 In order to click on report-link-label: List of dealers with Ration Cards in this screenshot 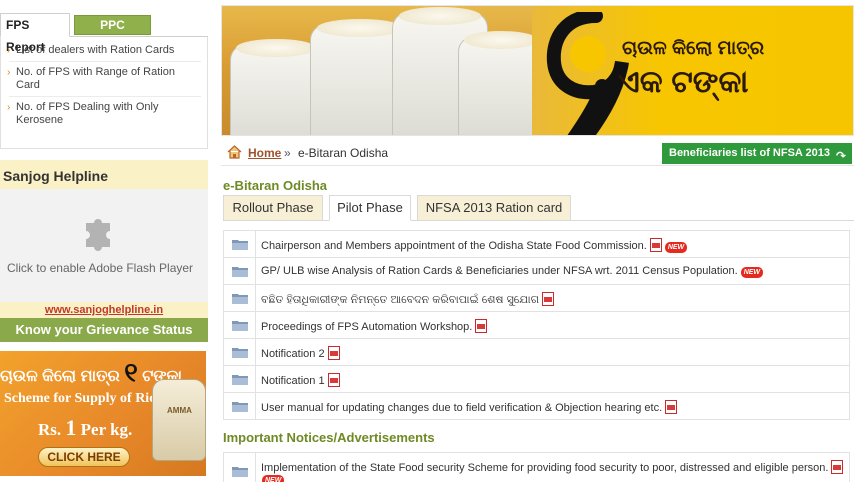, I will do `click(95, 50)`.